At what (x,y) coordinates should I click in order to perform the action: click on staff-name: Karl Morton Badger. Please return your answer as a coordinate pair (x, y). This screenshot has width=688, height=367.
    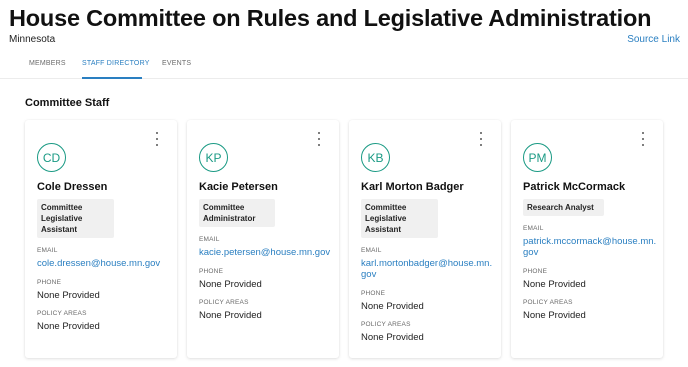
    Looking at the image, I should click on (412, 187).